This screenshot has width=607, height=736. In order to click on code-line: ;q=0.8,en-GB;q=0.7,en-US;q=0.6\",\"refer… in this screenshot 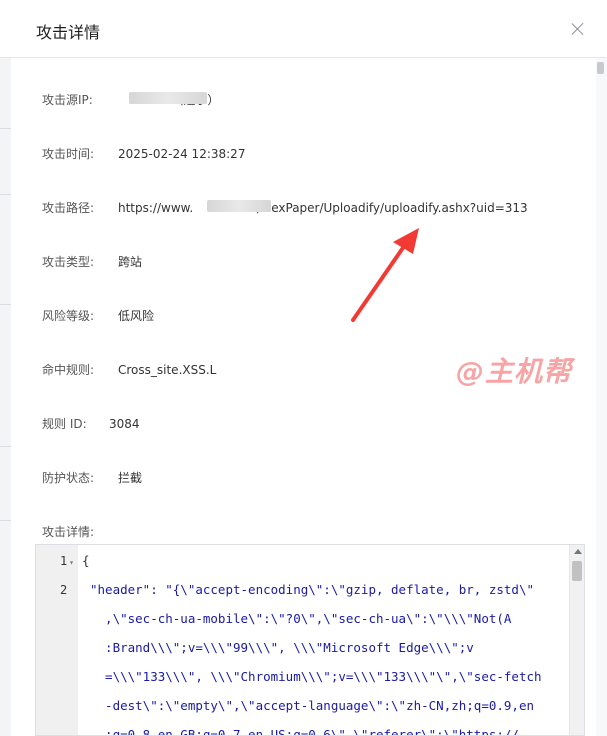, I will do `click(304, 731)`.